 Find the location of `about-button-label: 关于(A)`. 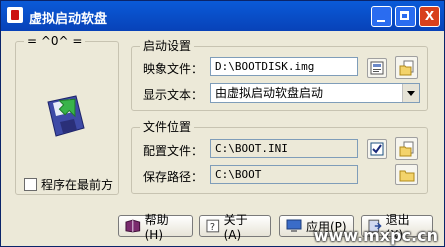

about-button-label: 关于(A) is located at coordinates (235, 227).